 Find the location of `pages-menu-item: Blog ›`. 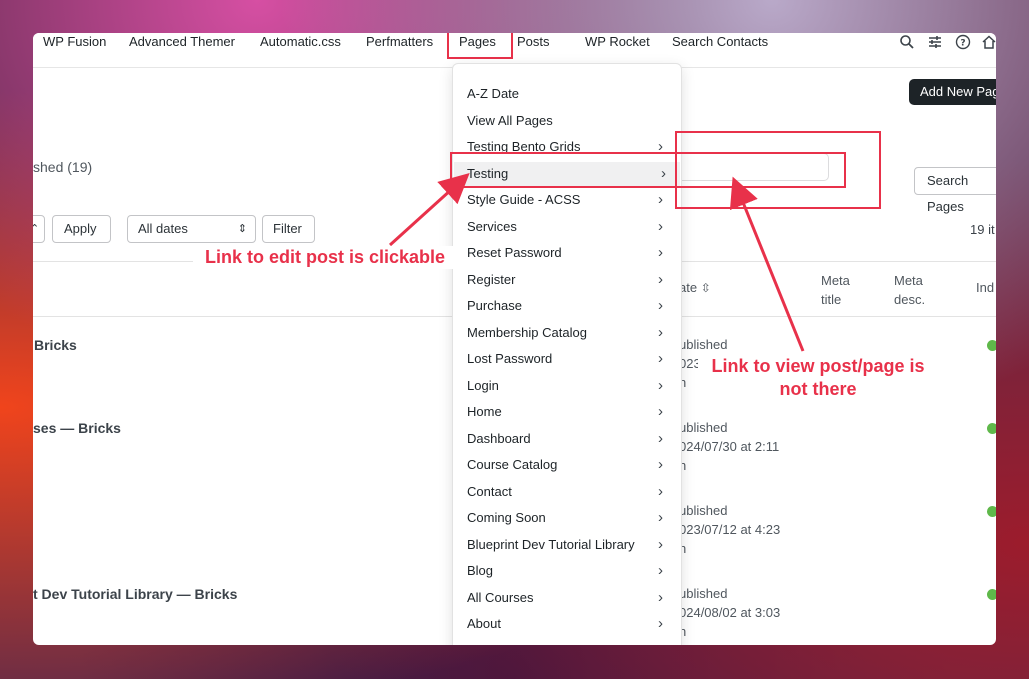

pages-menu-item: Blog › is located at coordinates (572, 571).